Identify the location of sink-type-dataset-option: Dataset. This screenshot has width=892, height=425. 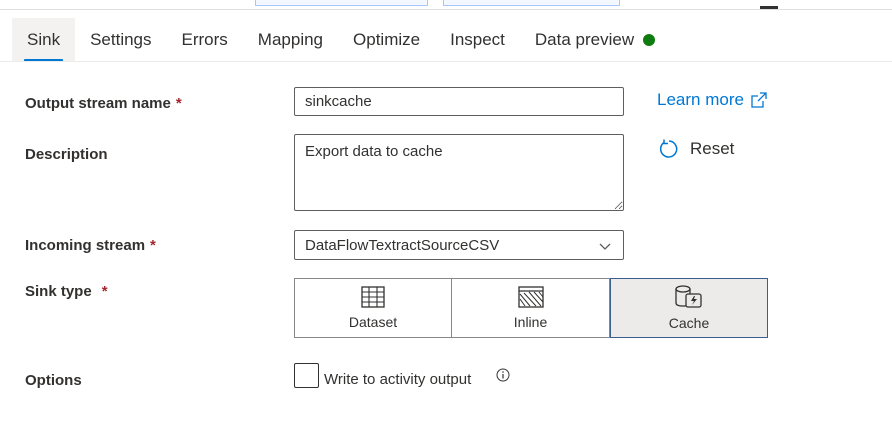
(373, 308).